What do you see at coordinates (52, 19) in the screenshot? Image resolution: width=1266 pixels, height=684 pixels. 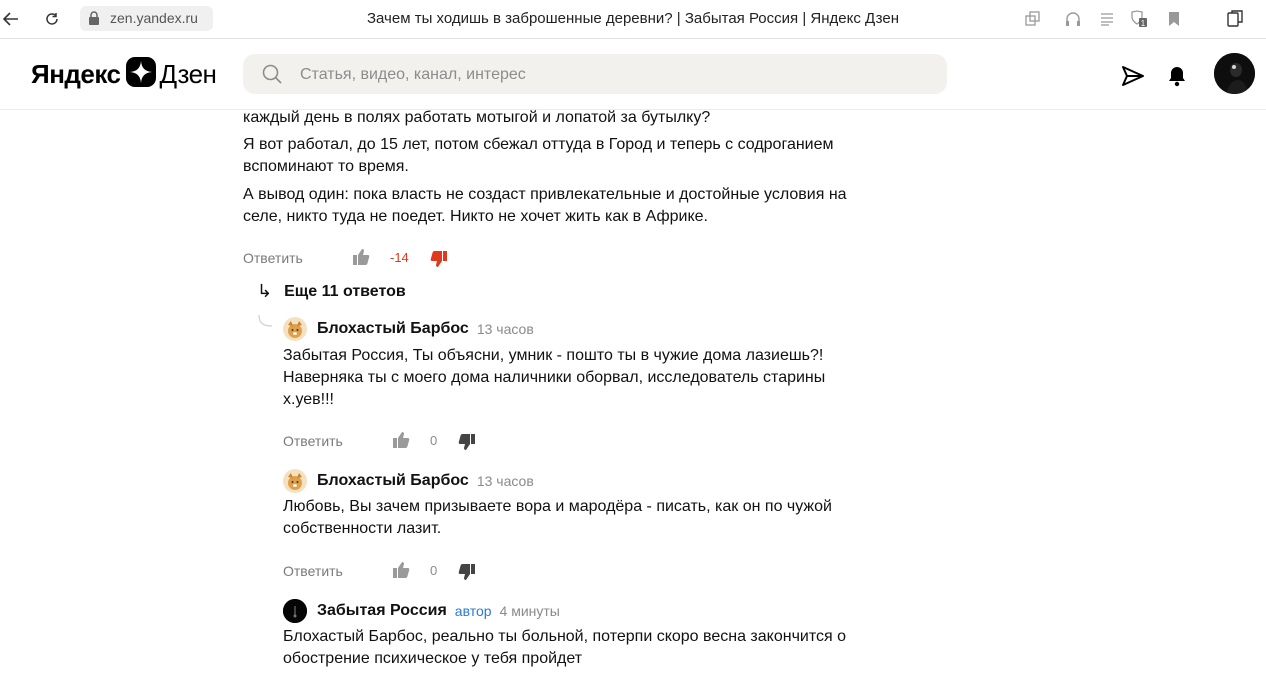 I see `reload-icon` at bounding box center [52, 19].